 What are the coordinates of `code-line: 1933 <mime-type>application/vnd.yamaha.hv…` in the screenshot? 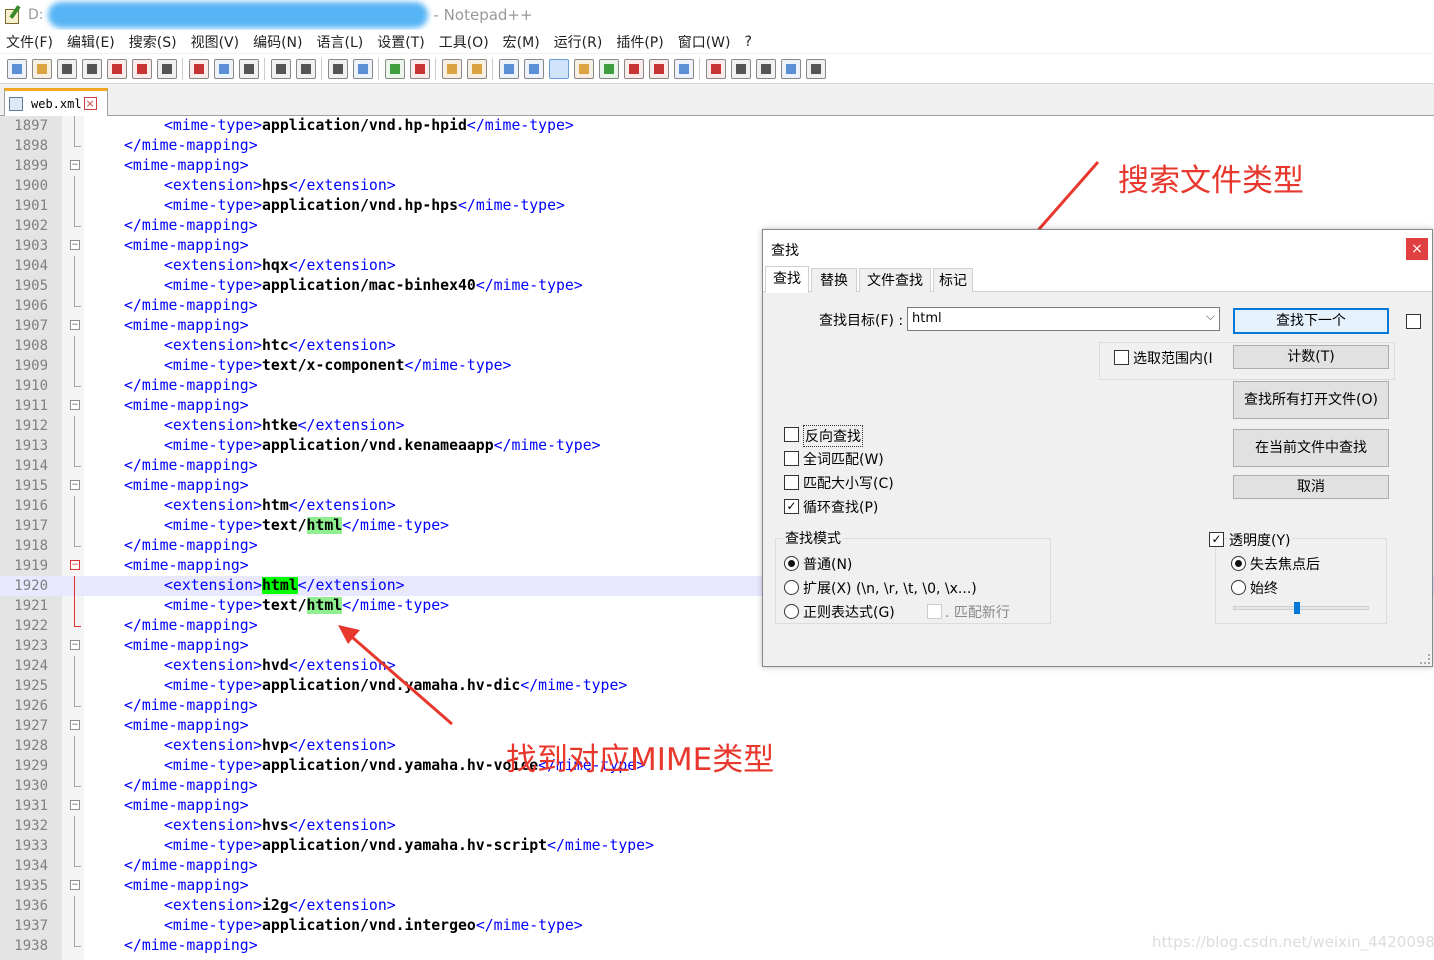 It's located at (717, 846).